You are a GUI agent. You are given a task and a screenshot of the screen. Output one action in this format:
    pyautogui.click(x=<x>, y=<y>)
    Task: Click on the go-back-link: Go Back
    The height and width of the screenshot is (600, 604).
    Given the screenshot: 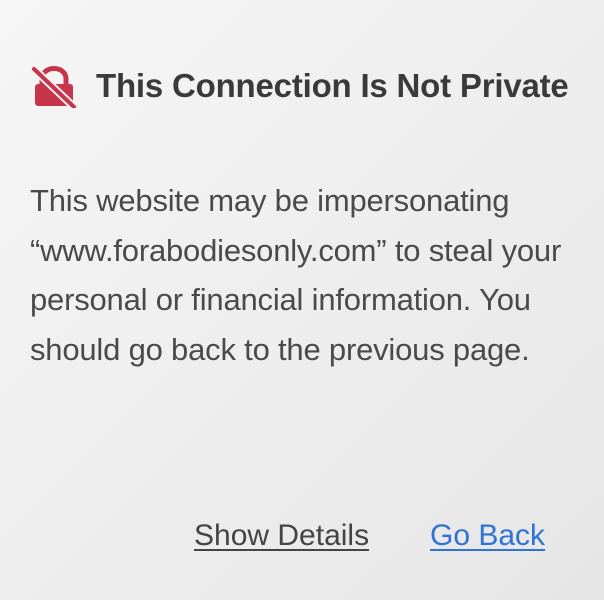 What is the action you would take?
    pyautogui.click(x=487, y=536)
    